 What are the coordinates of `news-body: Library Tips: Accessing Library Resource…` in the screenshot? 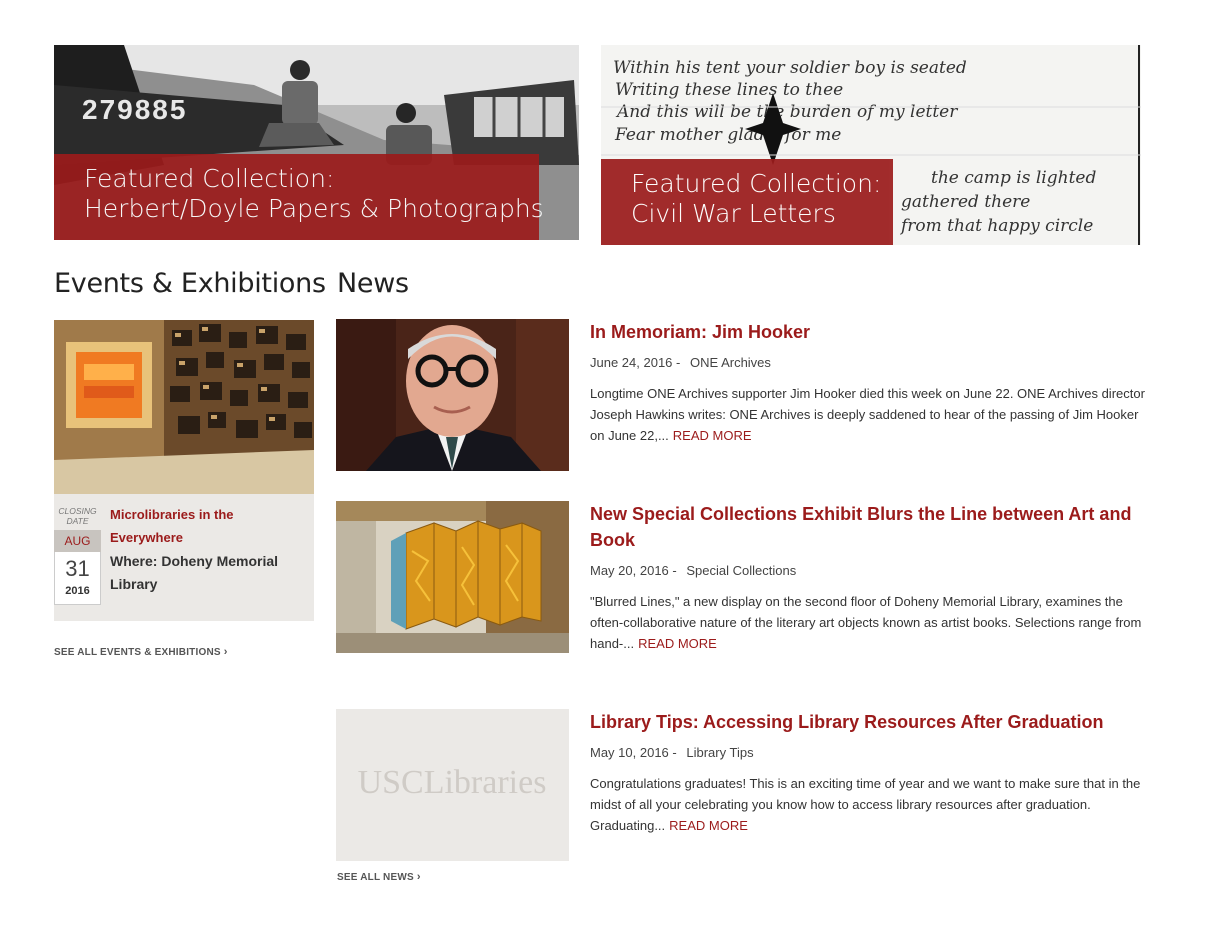 It's located at (872, 772).